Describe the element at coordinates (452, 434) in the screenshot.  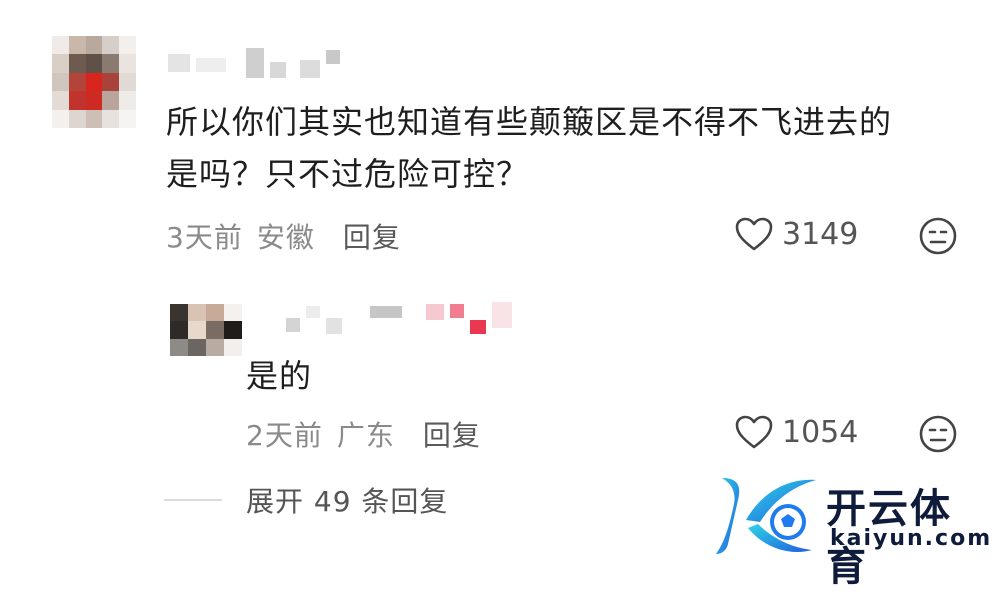
I see `reply-reply-button: 回复` at that location.